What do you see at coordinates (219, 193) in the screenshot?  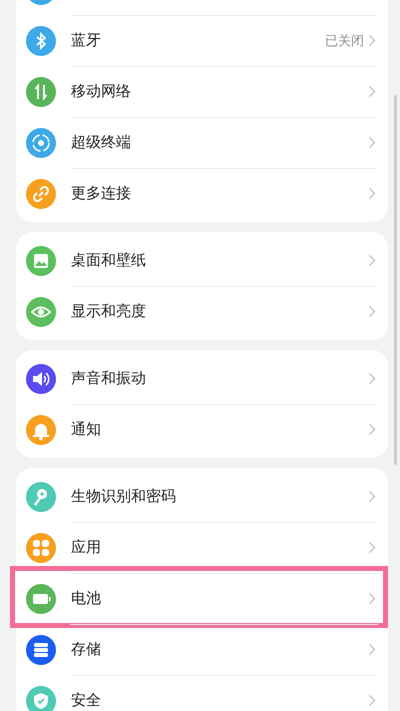 I see `row-label: 更多连接` at bounding box center [219, 193].